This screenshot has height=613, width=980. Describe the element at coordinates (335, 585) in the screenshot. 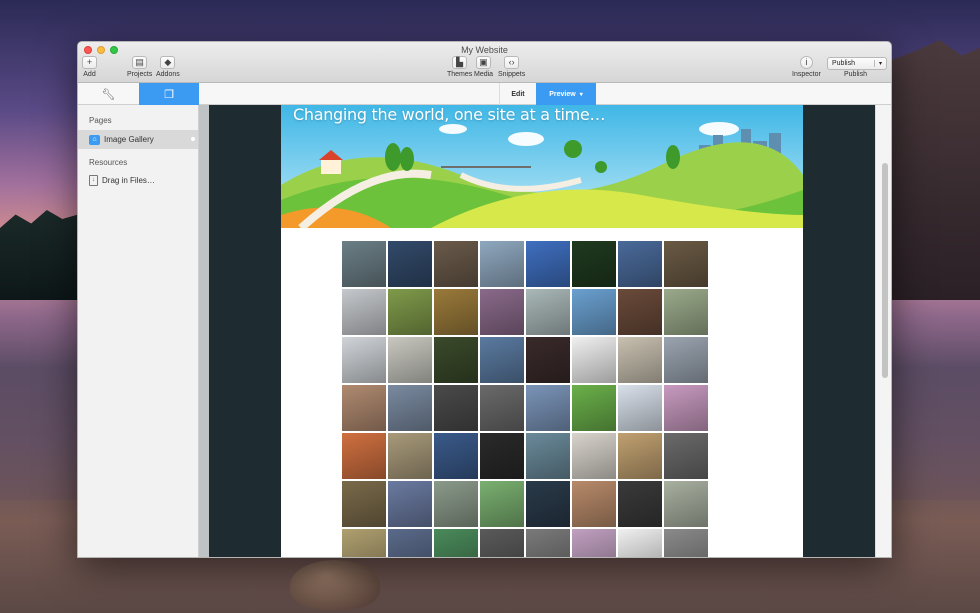

I see `desktop-rock` at that location.